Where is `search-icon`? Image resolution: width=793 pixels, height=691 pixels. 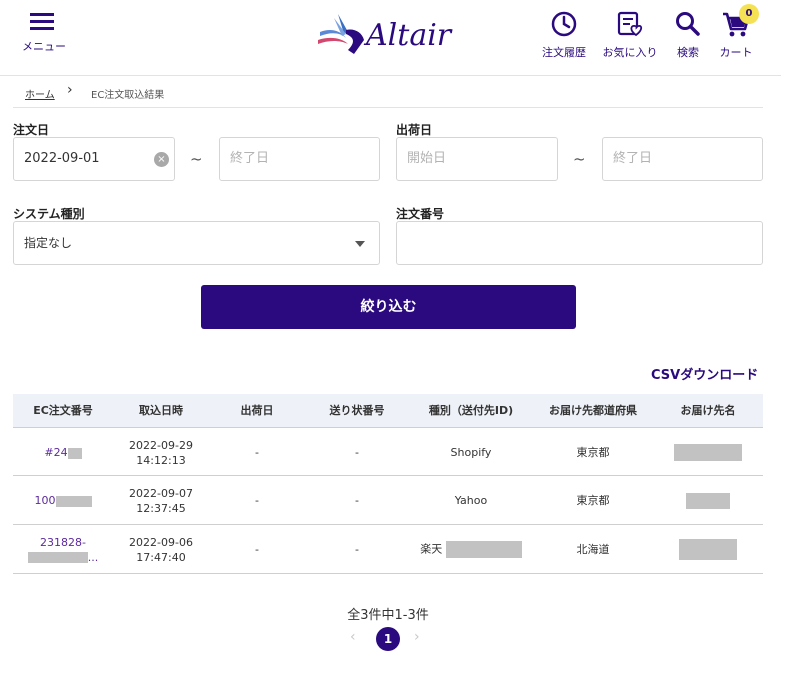
search-icon is located at coordinates (688, 27).